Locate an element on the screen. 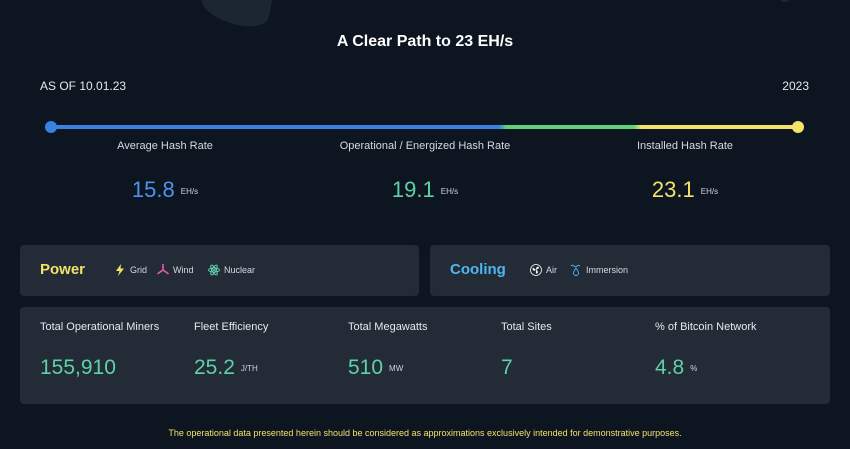 The image size is (850, 449). stat-total-sites: Total Sites 7 is located at coordinates (526, 350).